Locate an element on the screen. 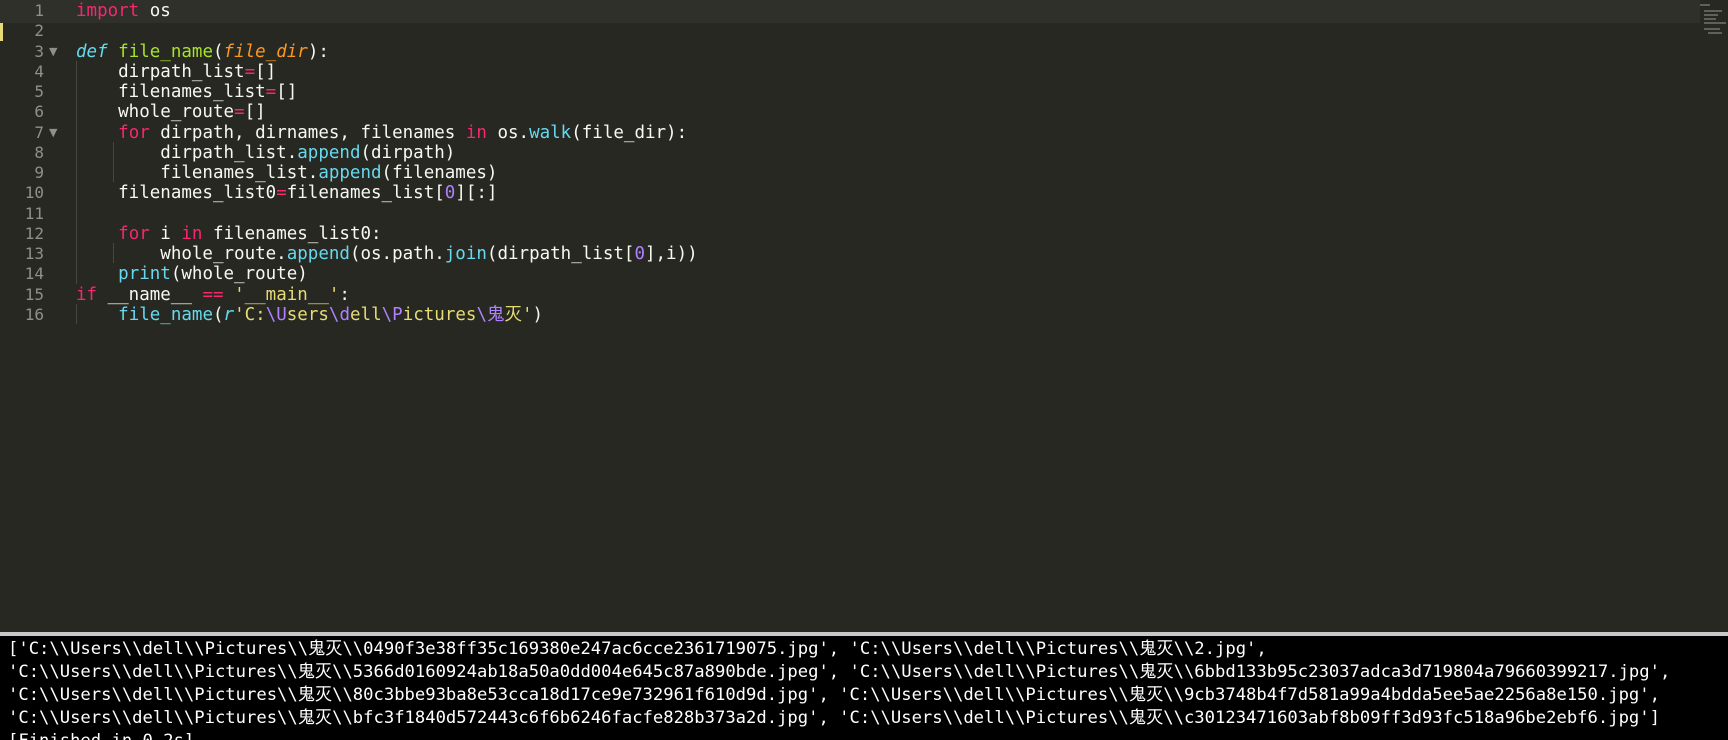 Image resolution: width=1728 pixels, height=740 pixels. minimap is located at coordinates (1713, 27).